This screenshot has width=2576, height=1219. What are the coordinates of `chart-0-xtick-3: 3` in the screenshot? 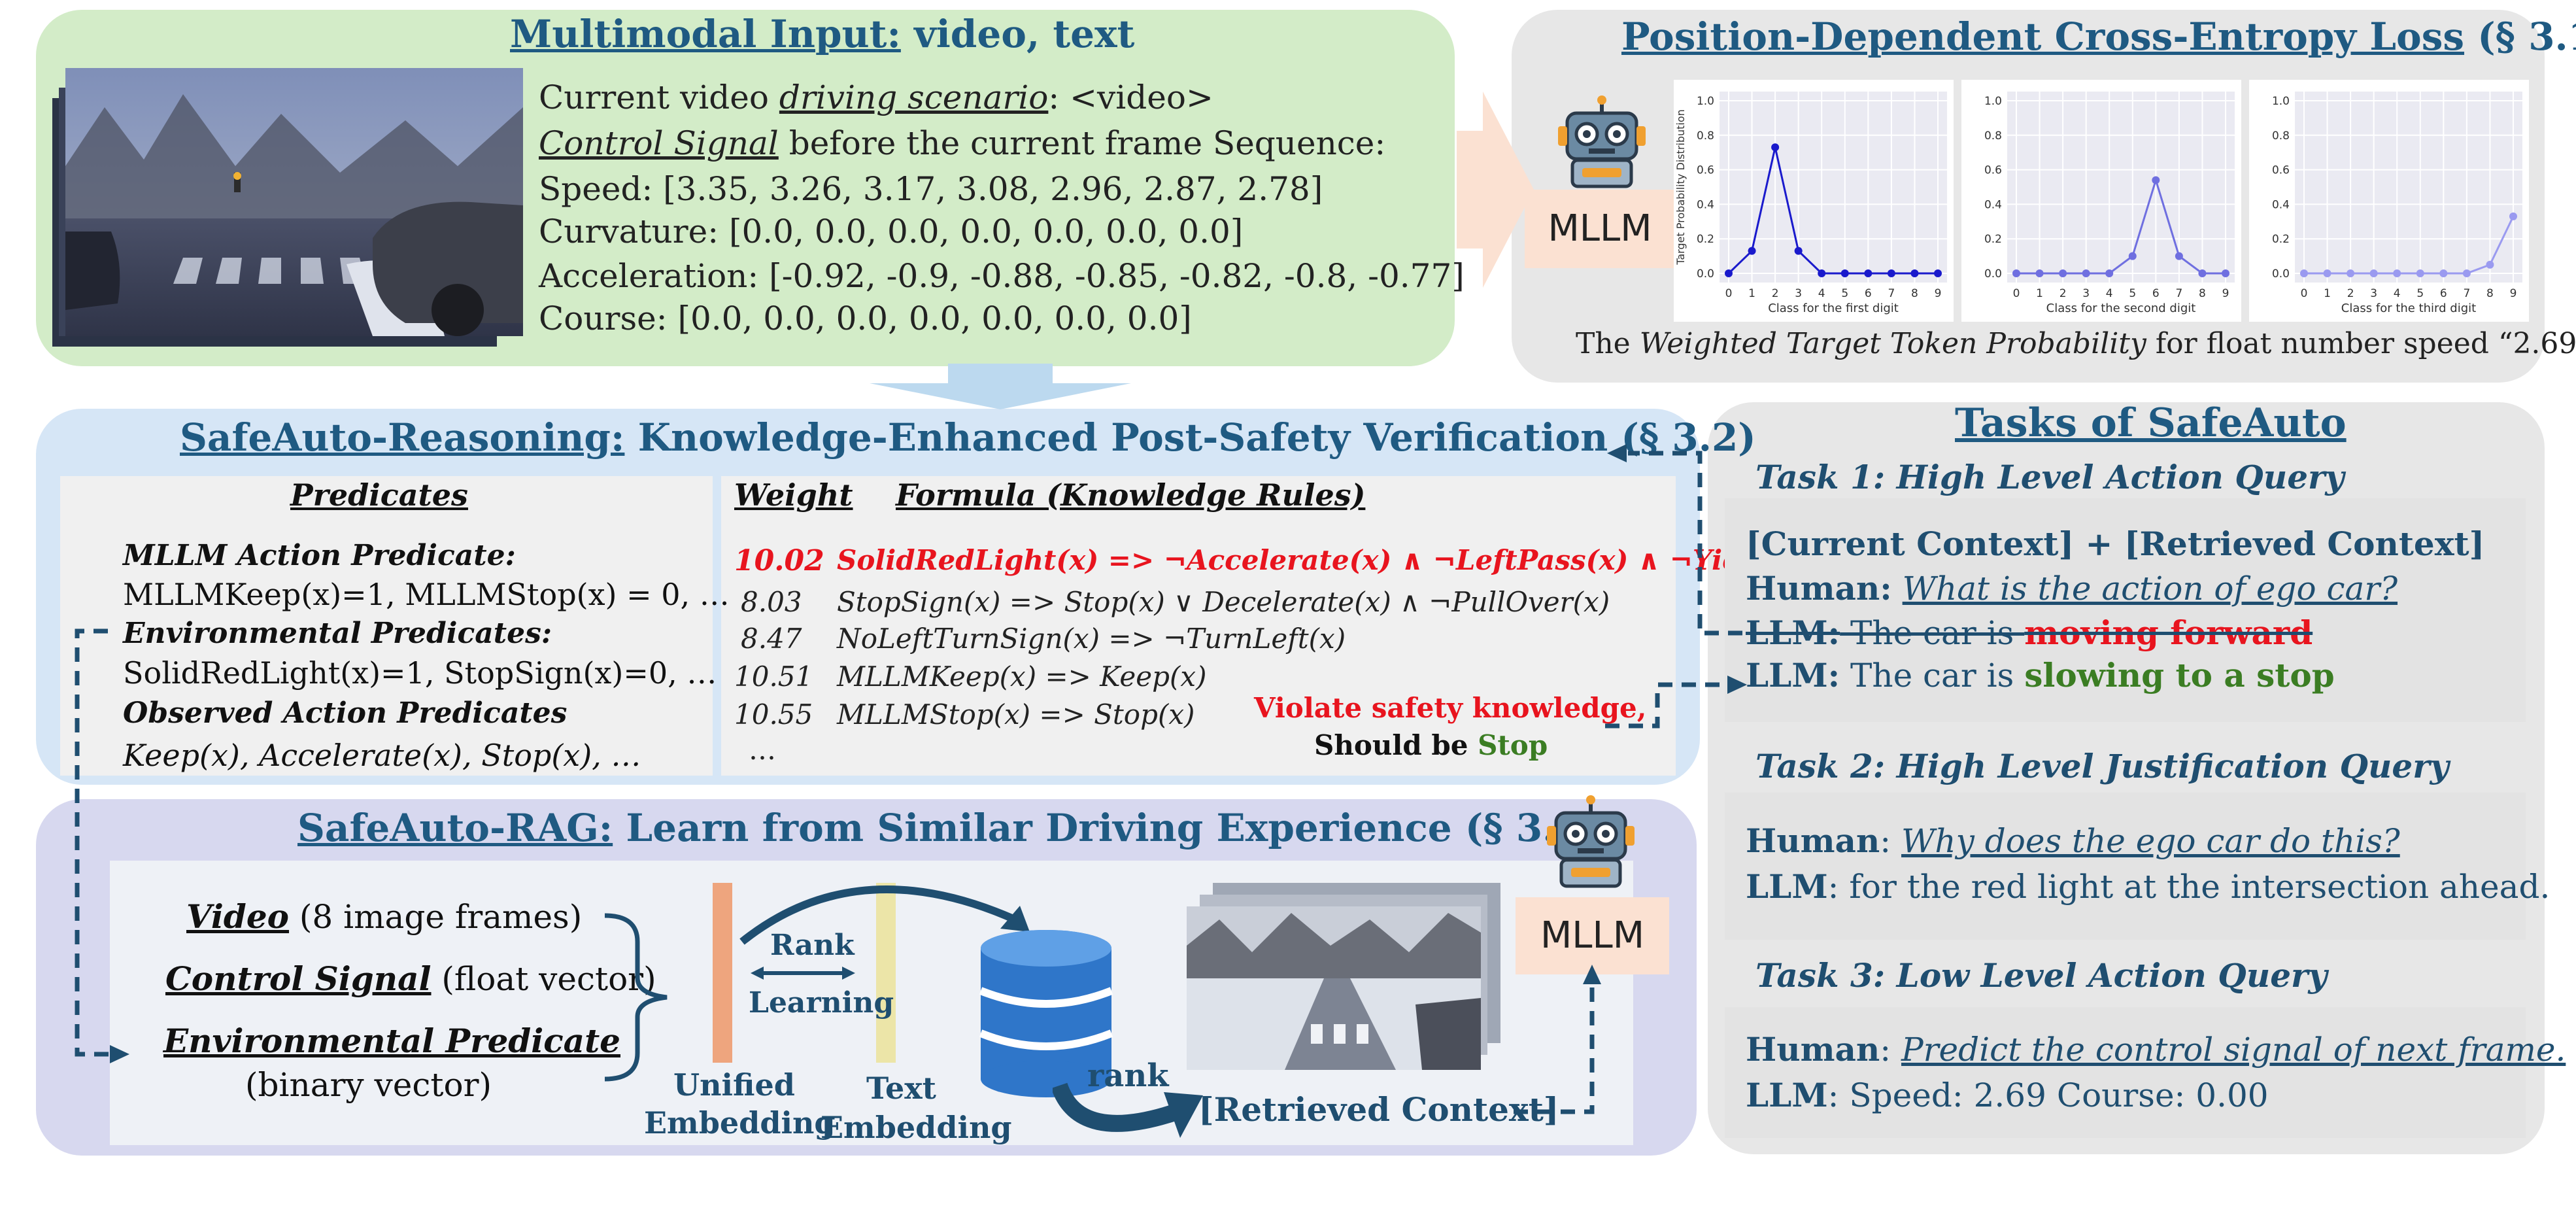 It's located at (1798, 293).